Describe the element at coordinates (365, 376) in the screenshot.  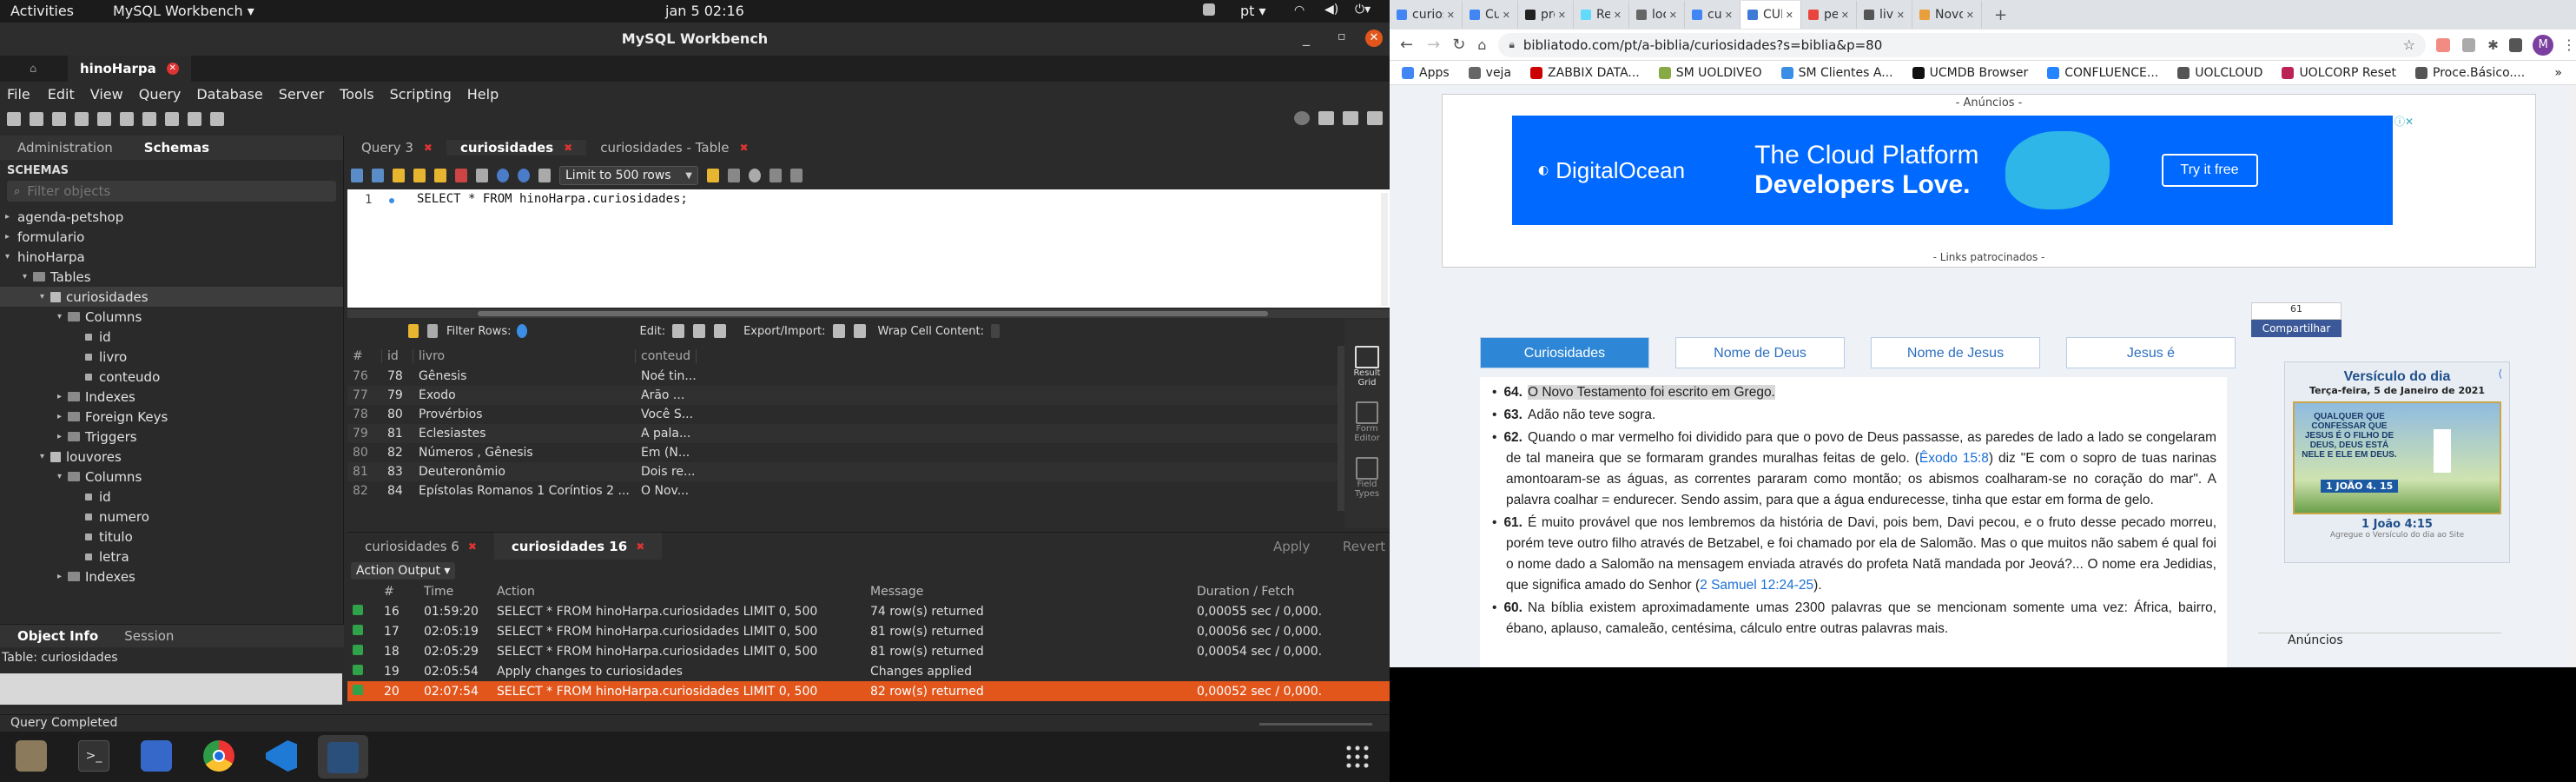
I see `grid-cell: 76` at that location.